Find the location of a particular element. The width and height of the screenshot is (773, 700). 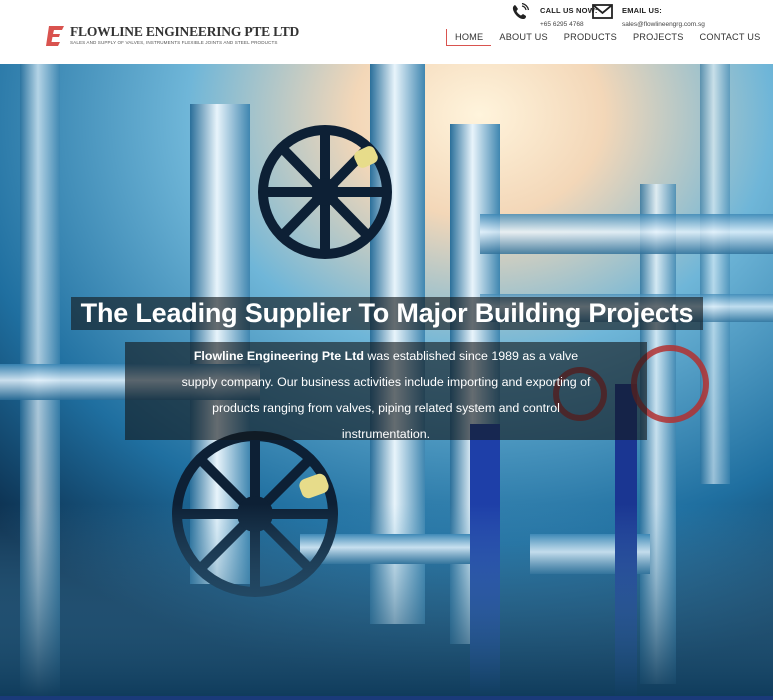

email-address: sales@flowlineengrg.com.sg is located at coordinates (663, 24).